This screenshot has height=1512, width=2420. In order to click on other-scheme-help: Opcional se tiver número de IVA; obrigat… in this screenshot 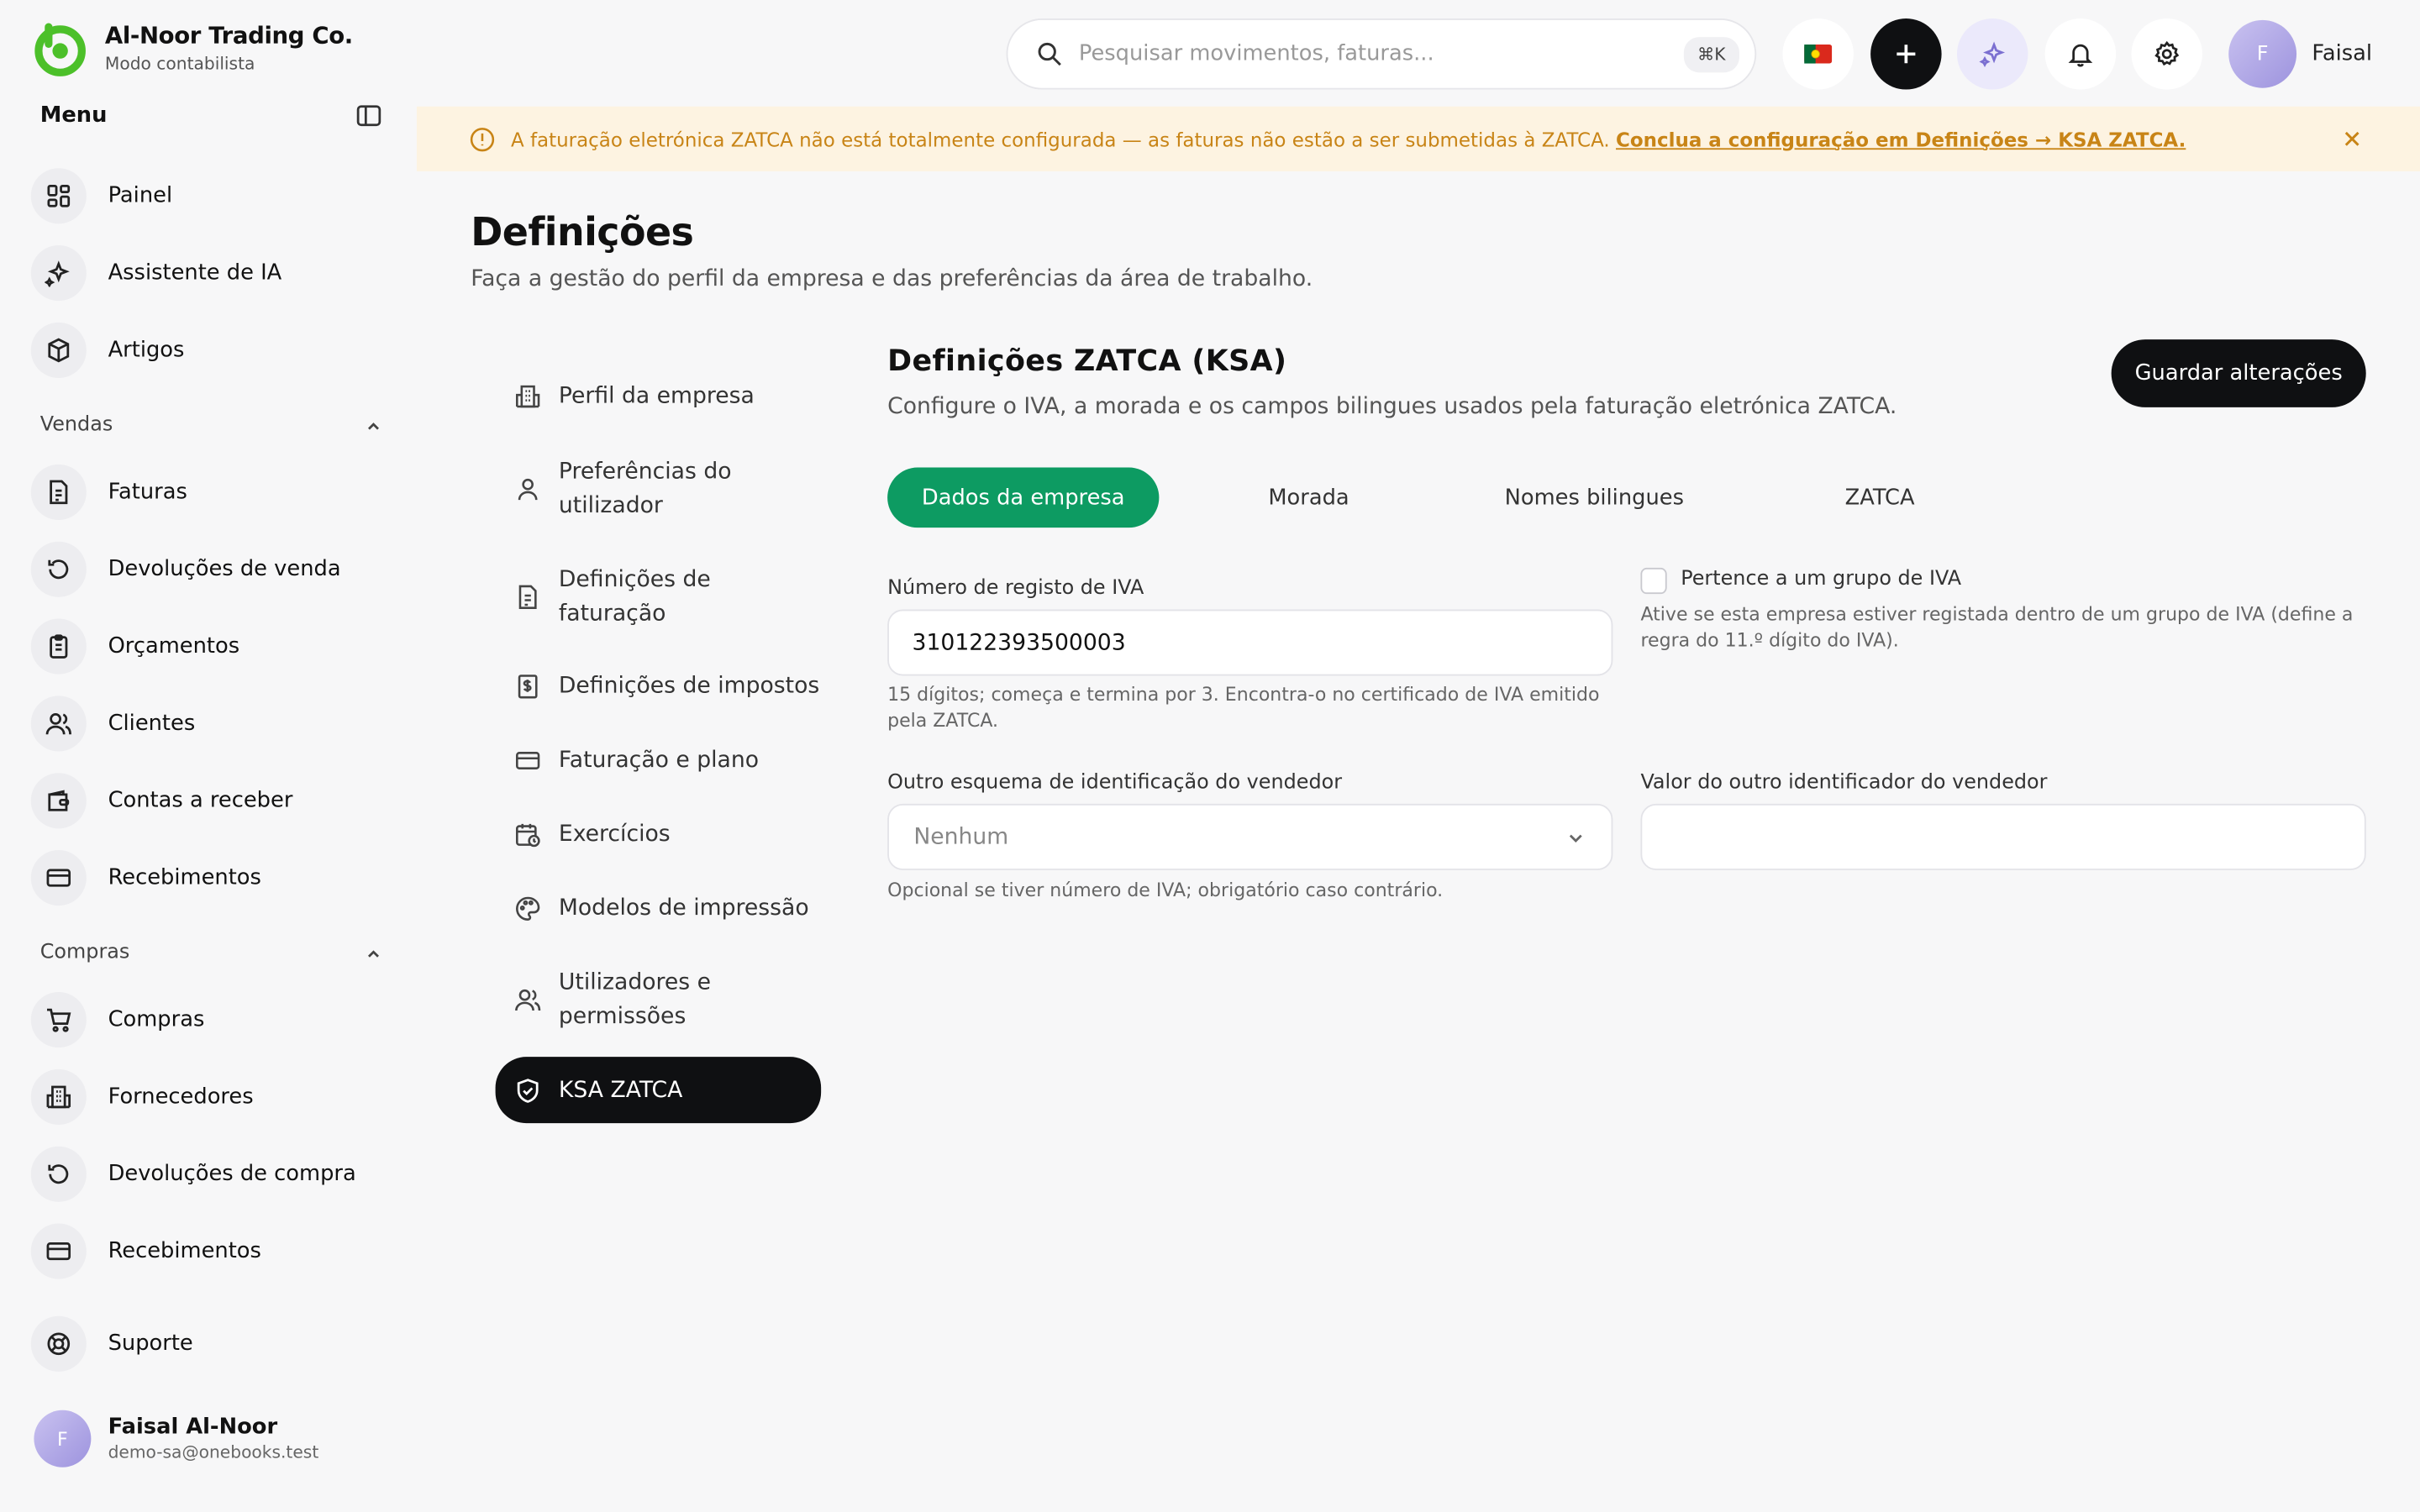, I will do `click(1165, 890)`.